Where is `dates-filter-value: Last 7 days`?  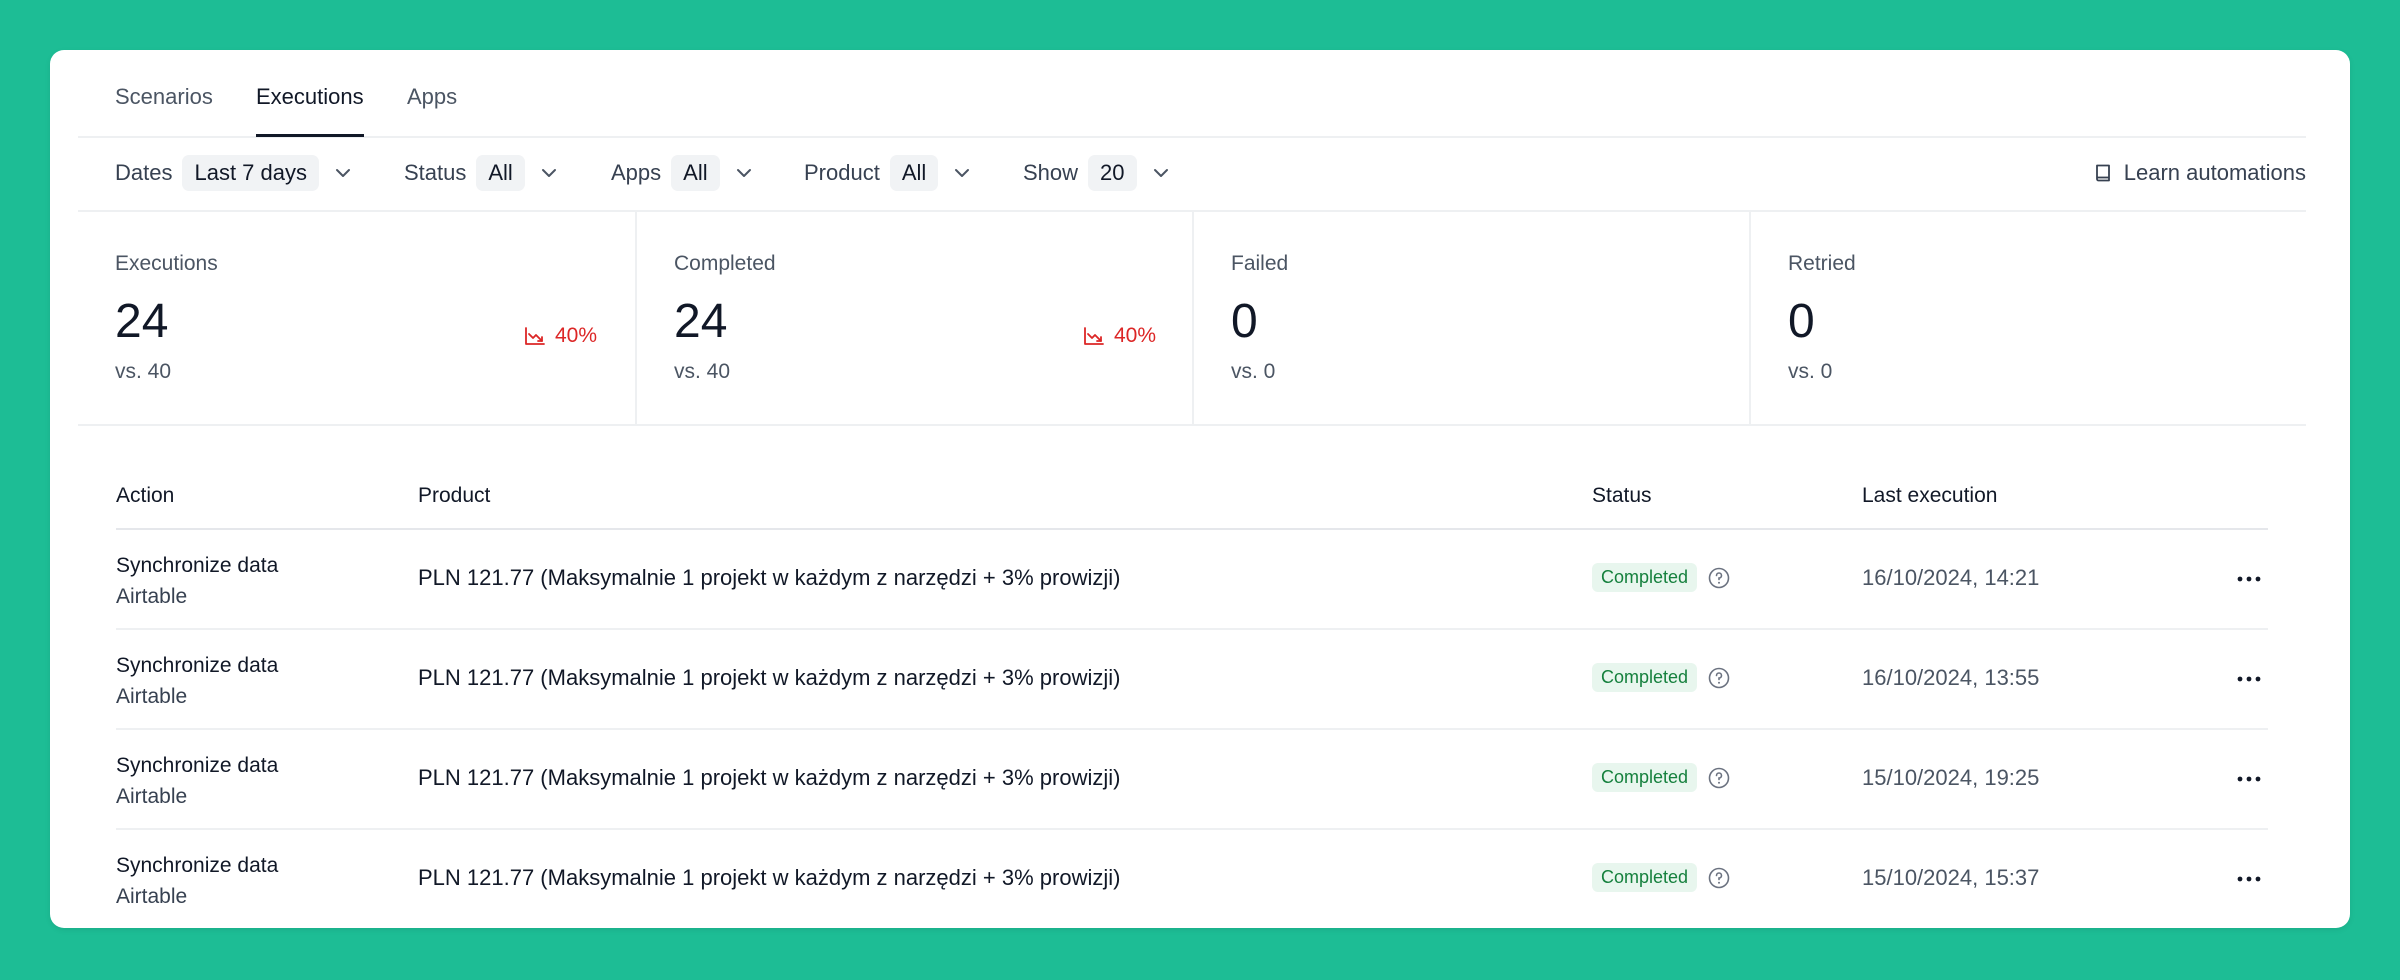 dates-filter-value: Last 7 days is located at coordinates (250, 173).